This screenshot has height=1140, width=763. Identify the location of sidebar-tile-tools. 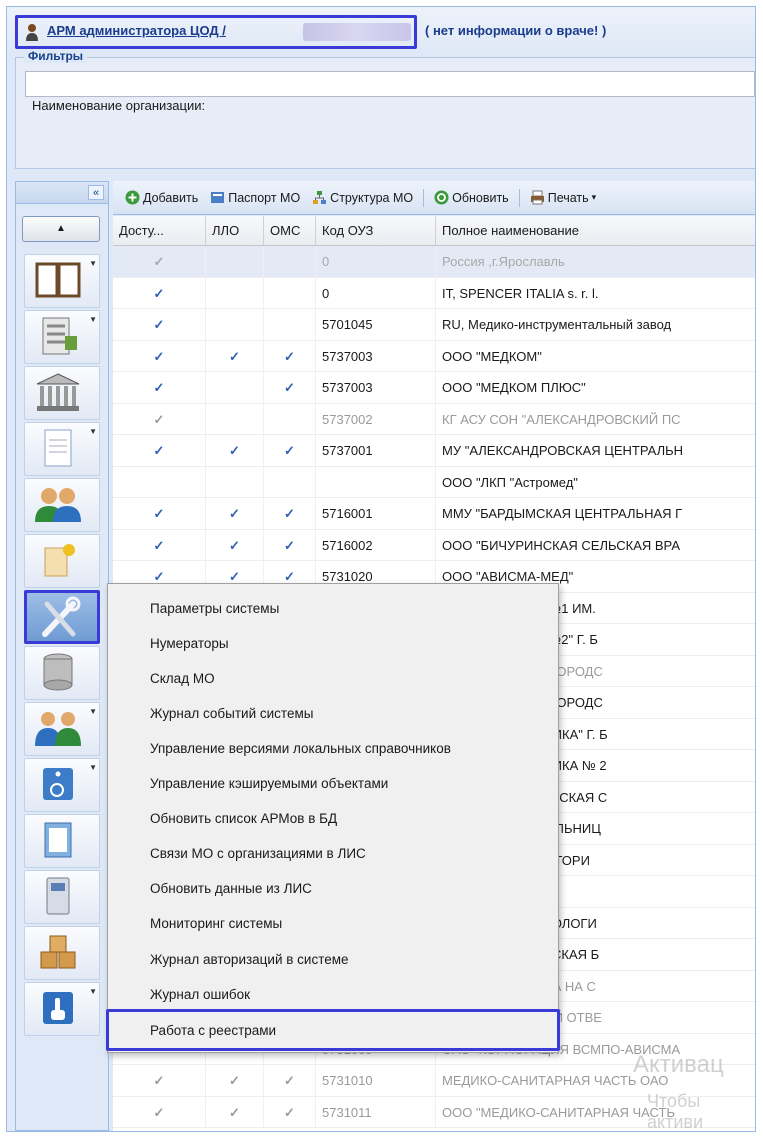
(62, 617).